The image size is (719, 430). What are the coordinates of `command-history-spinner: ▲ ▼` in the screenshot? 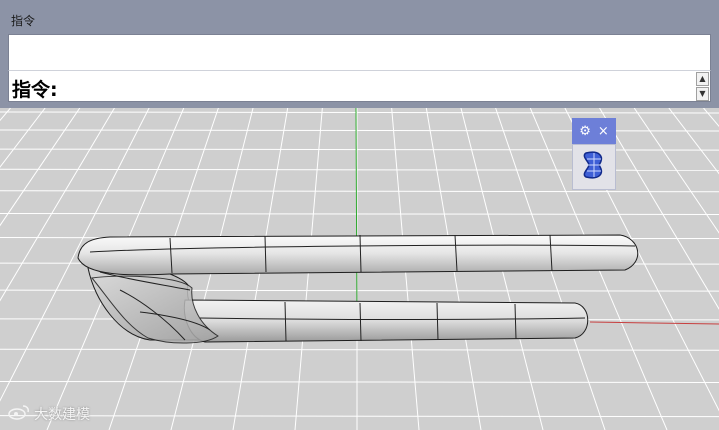 It's located at (702, 86).